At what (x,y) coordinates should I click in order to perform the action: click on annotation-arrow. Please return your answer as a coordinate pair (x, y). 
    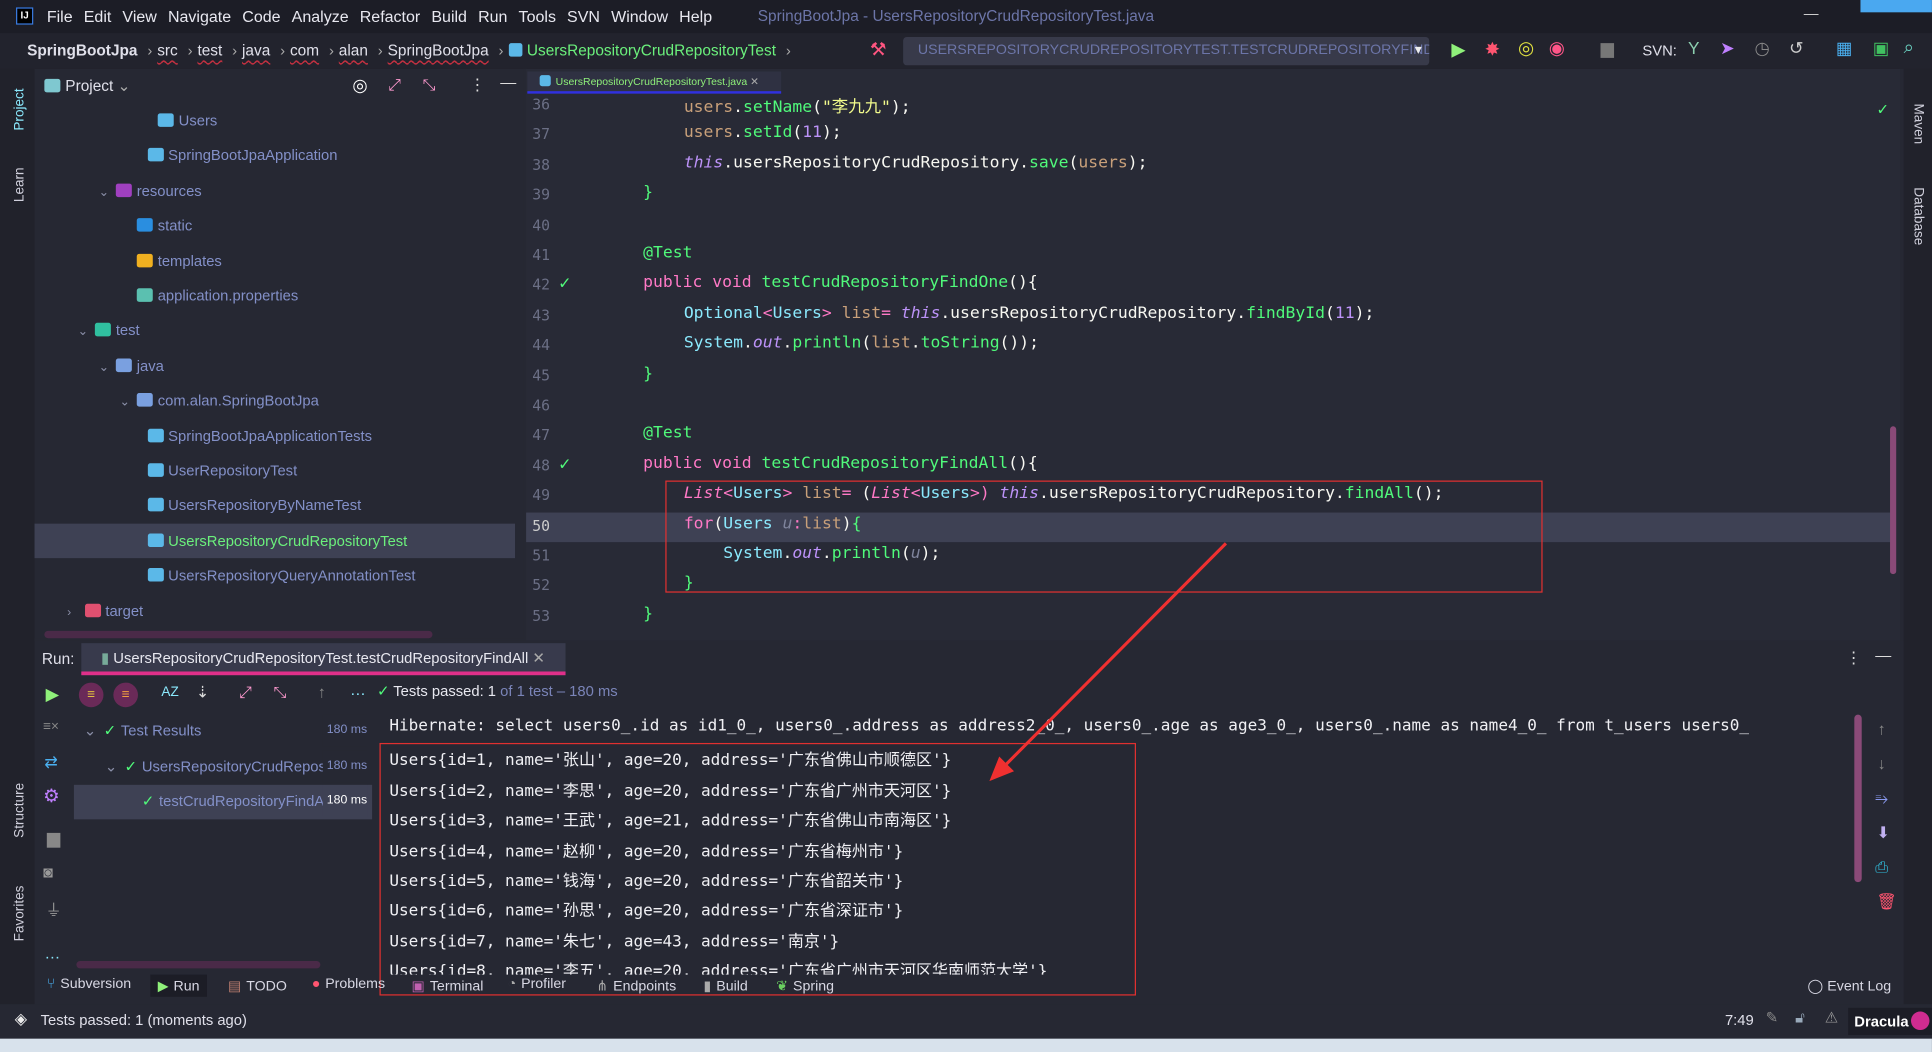
    Looking at the image, I should click on (1108, 662).